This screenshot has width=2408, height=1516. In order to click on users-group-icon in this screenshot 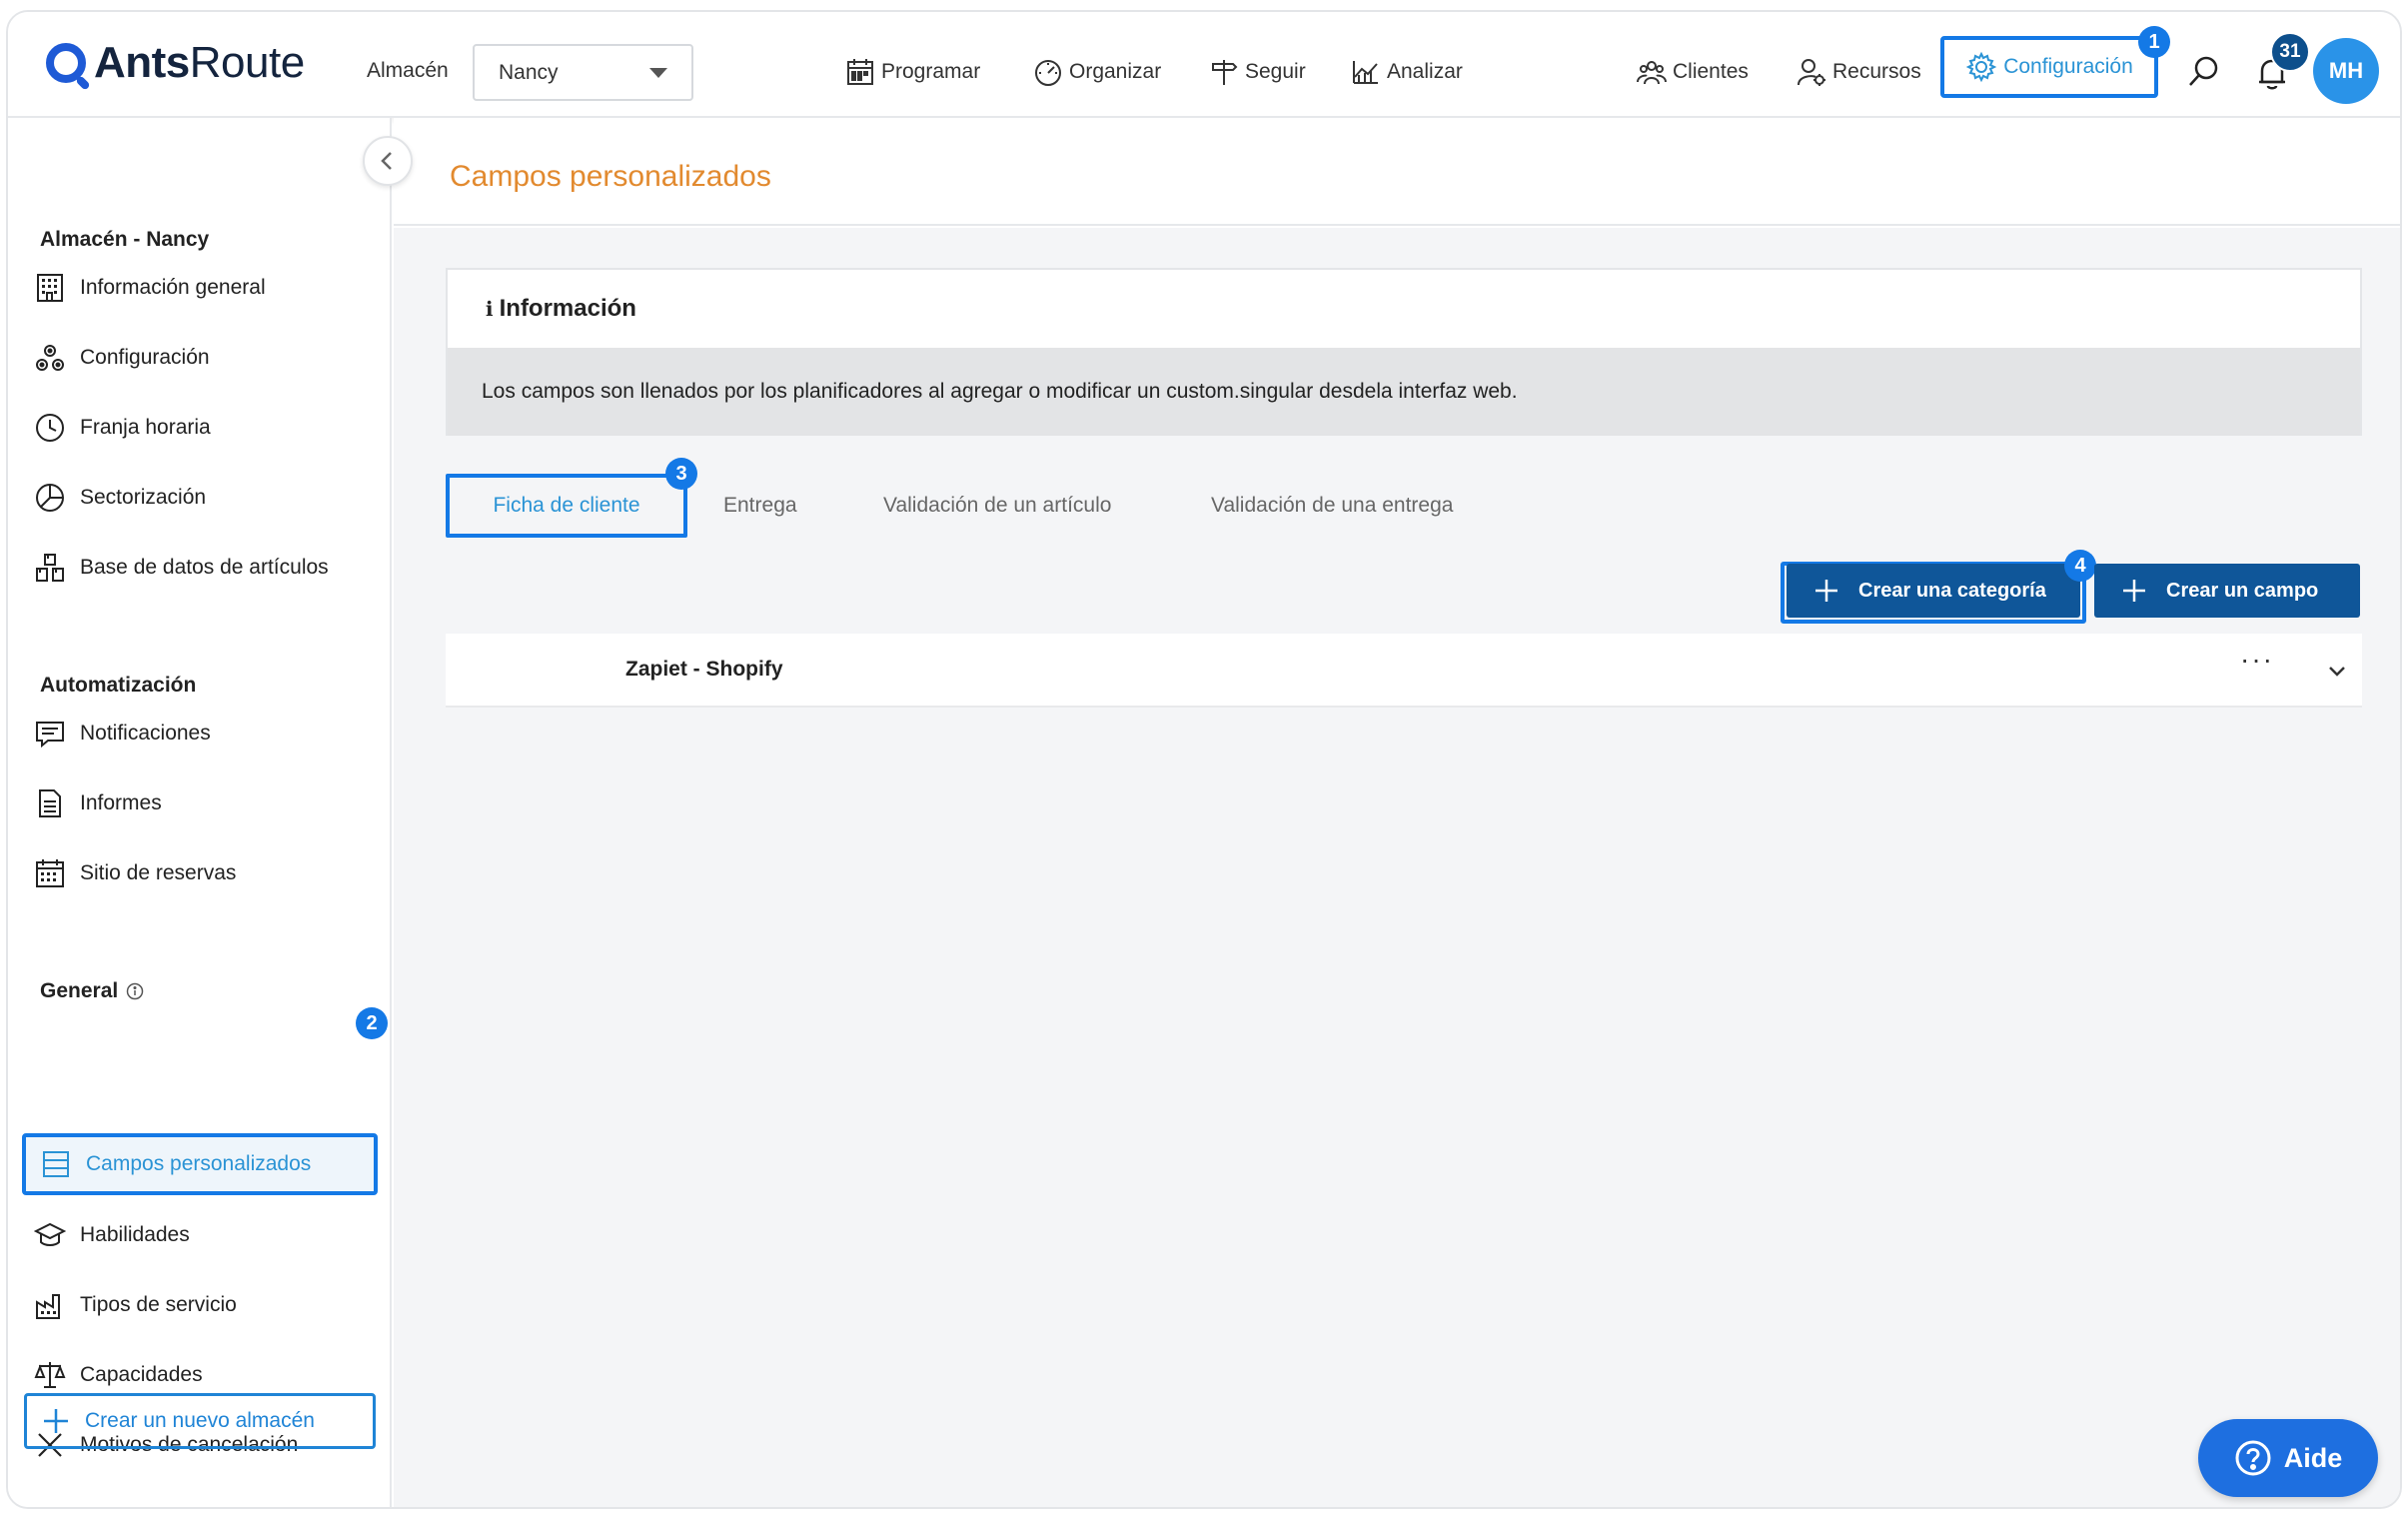, I will do `click(1652, 73)`.